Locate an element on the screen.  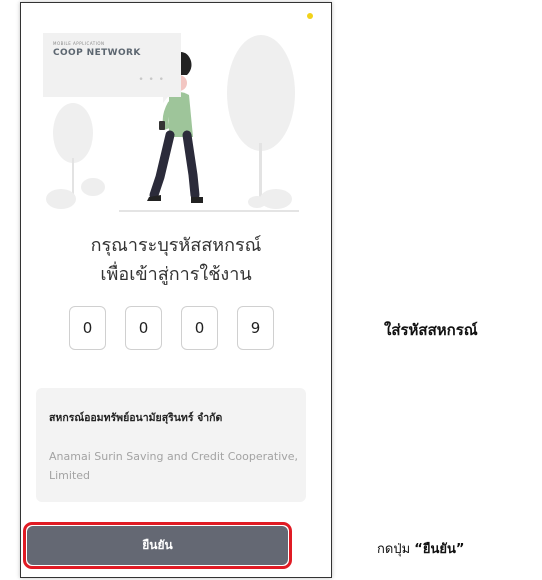
bubble-subtitle: MOBILE APPLICATION is located at coordinates (79, 43).